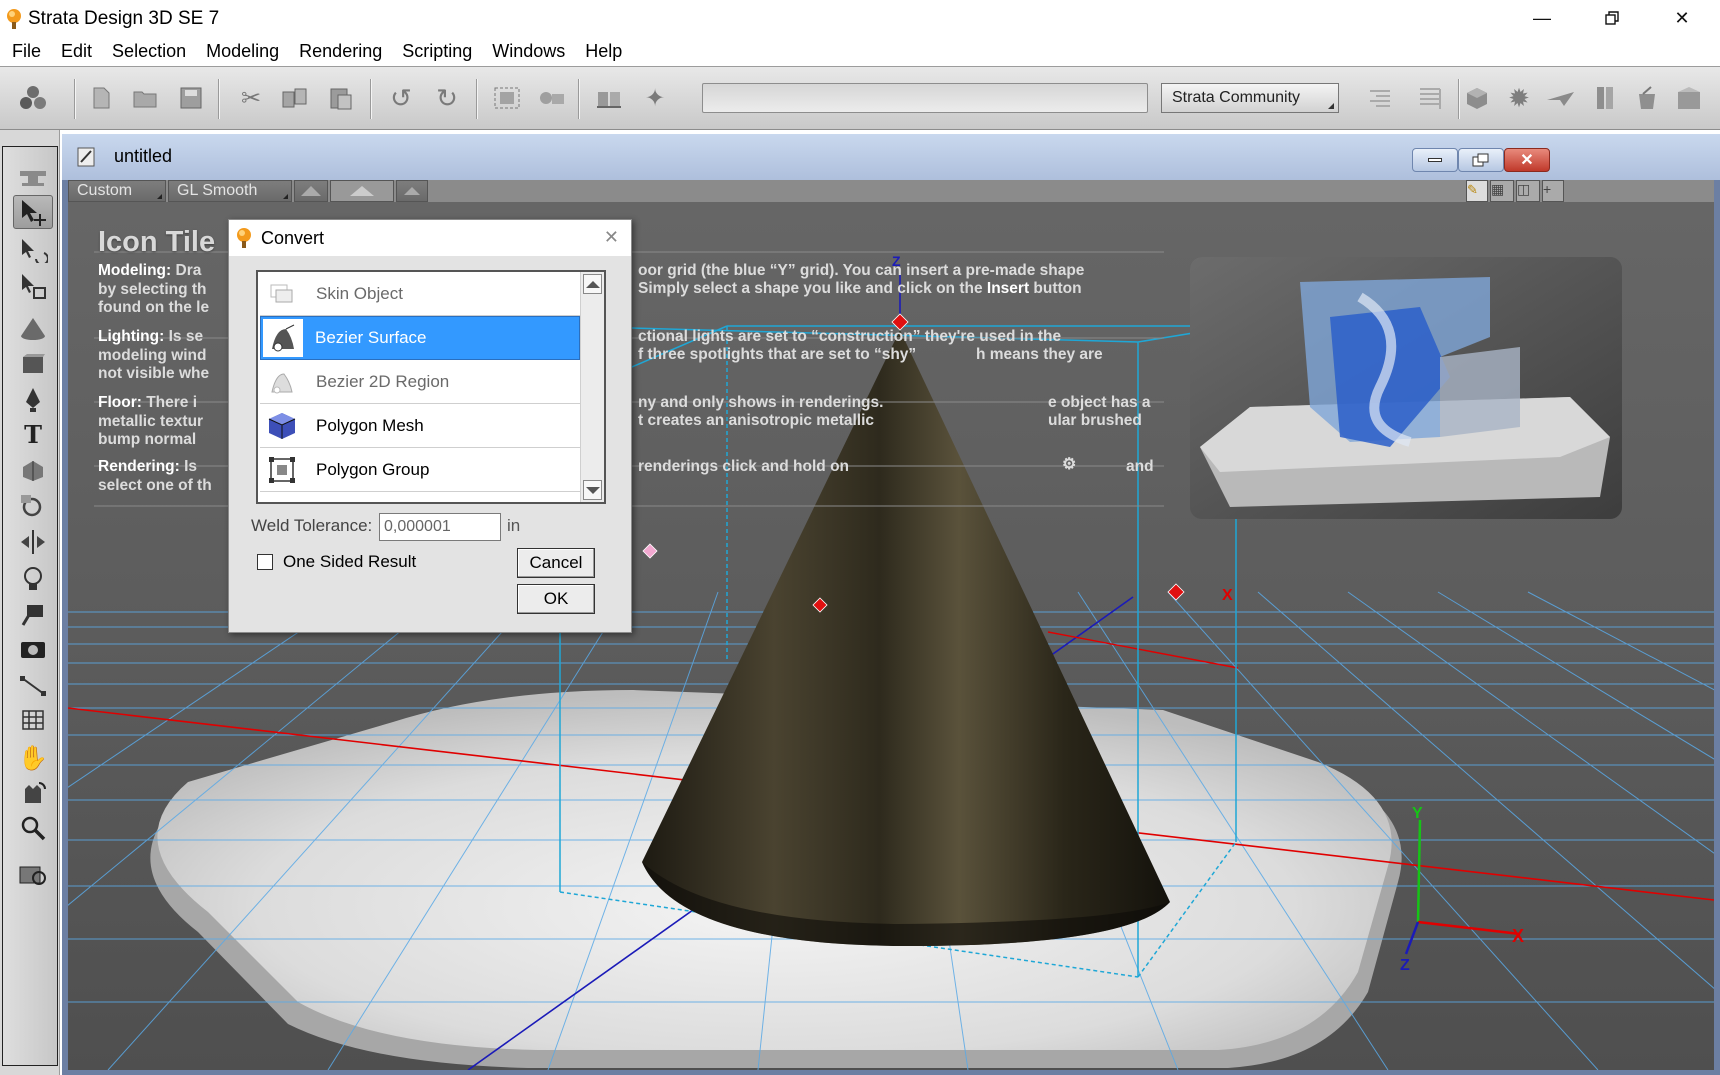  What do you see at coordinates (556, 599) in the screenshot?
I see `ok-button: OK` at bounding box center [556, 599].